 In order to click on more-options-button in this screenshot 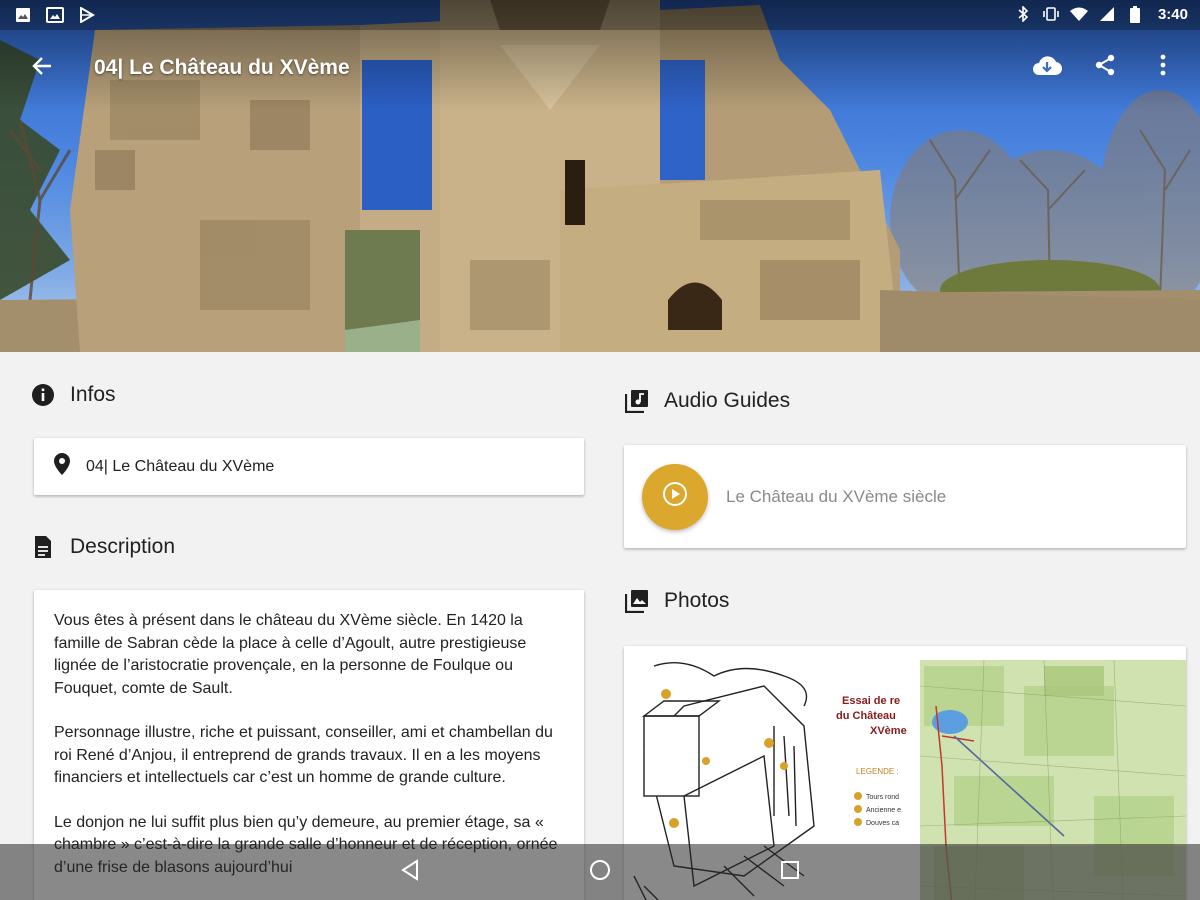, I will do `click(1163, 67)`.